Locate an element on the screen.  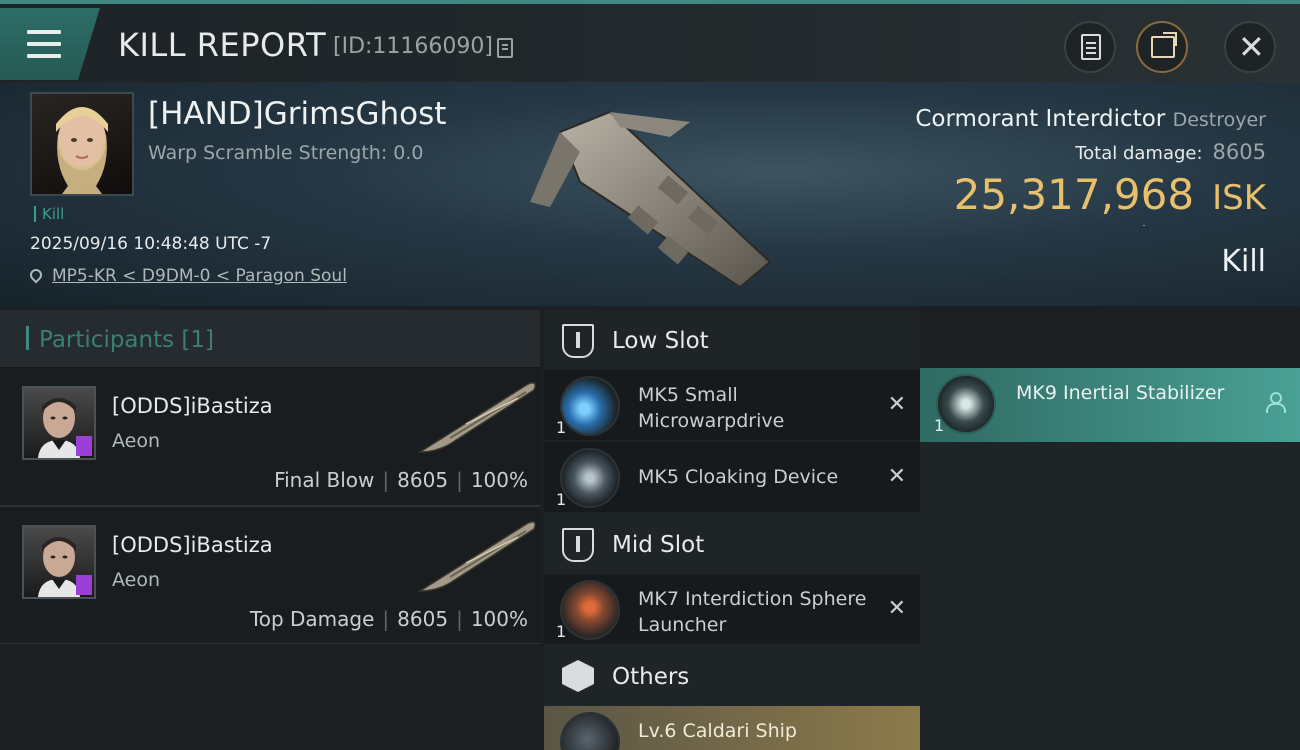
participants-header: Participants [1] is located at coordinates (270, 339).